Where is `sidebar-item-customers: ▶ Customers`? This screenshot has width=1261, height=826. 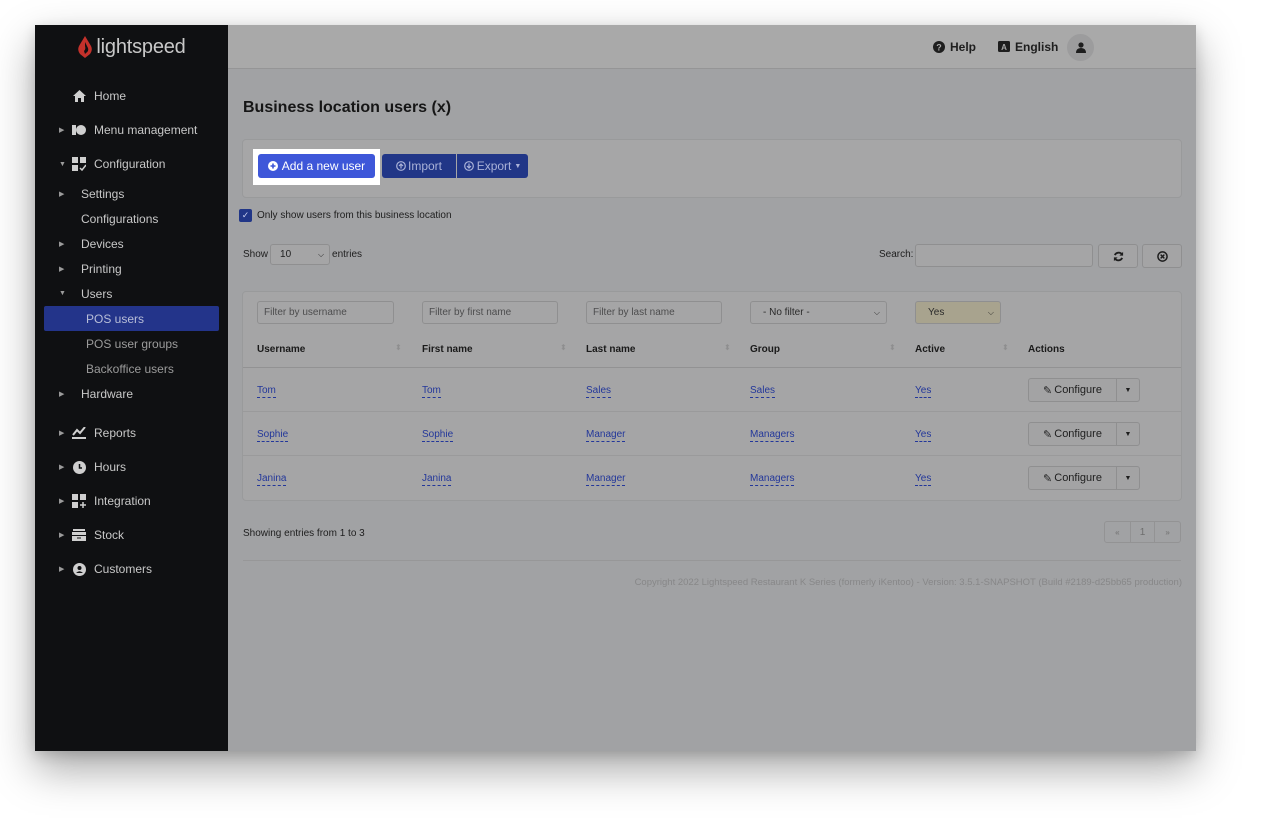 sidebar-item-customers: ▶ Customers is located at coordinates (131, 569).